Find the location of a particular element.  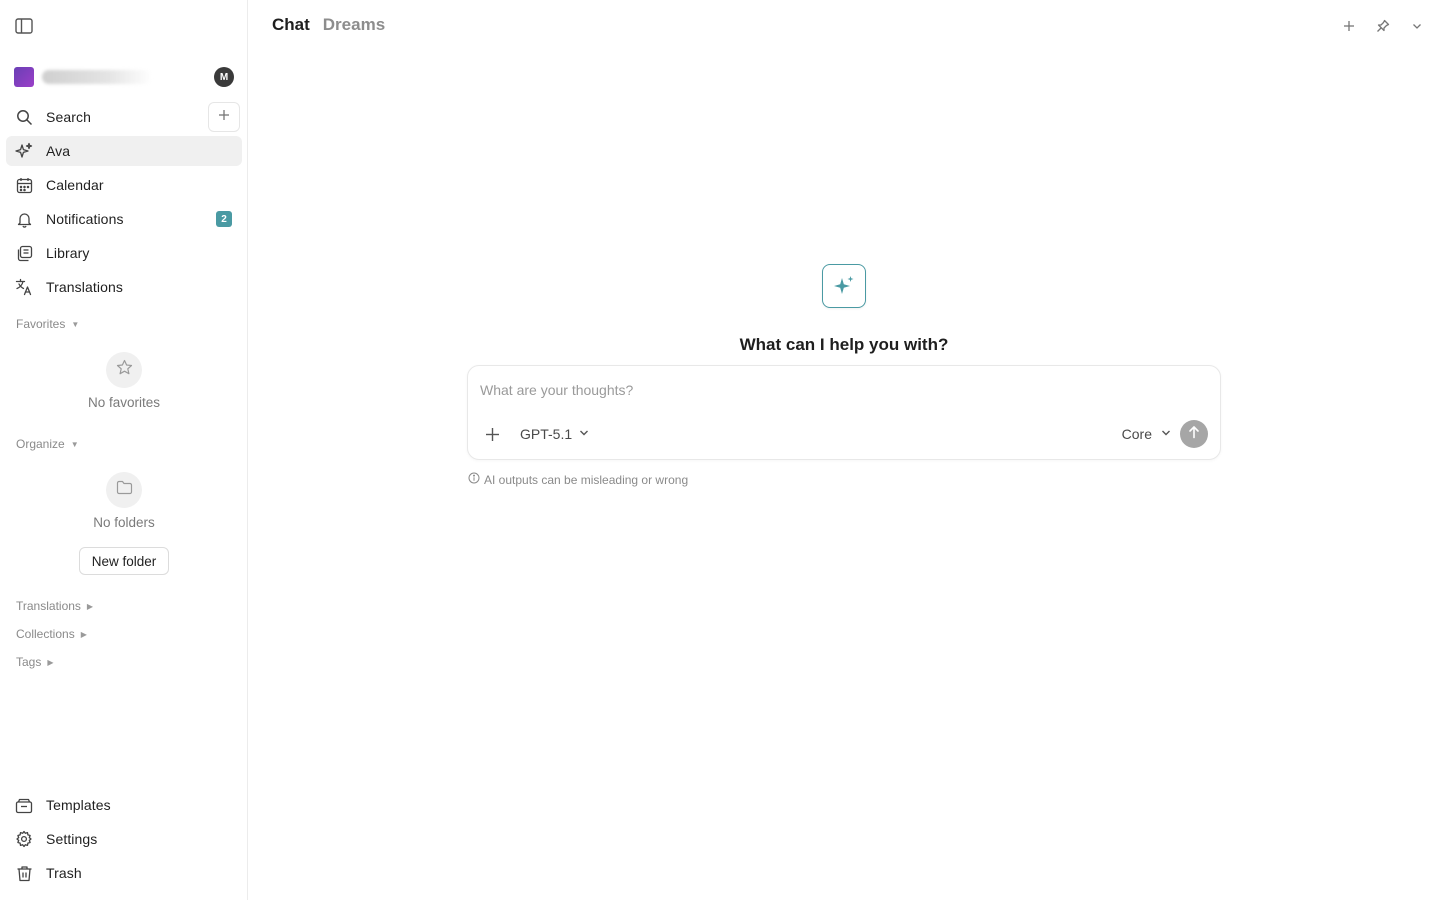

workspace-name-redacted is located at coordinates (97, 77).